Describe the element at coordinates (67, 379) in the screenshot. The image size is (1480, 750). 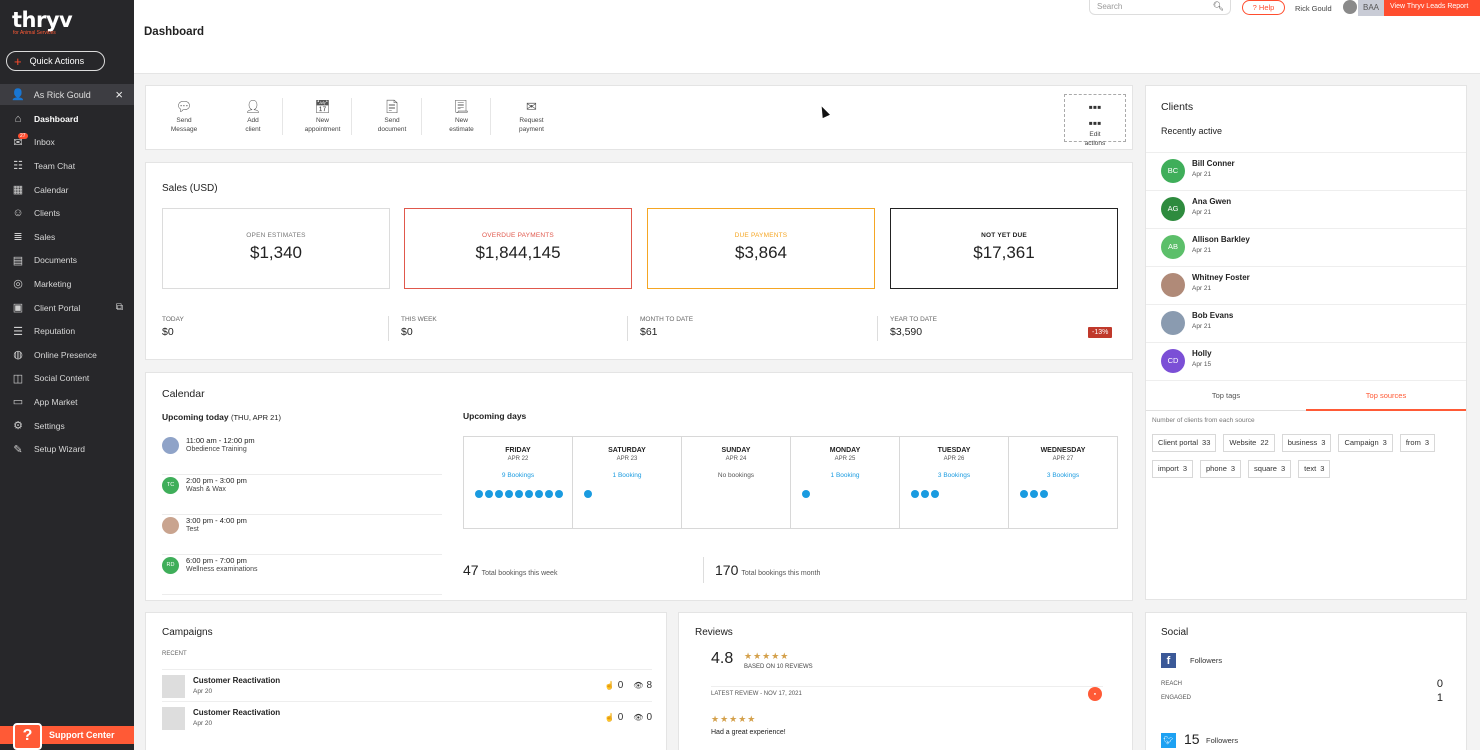
I see `sidebar-item-social-content: ◫ Social Content` at that location.